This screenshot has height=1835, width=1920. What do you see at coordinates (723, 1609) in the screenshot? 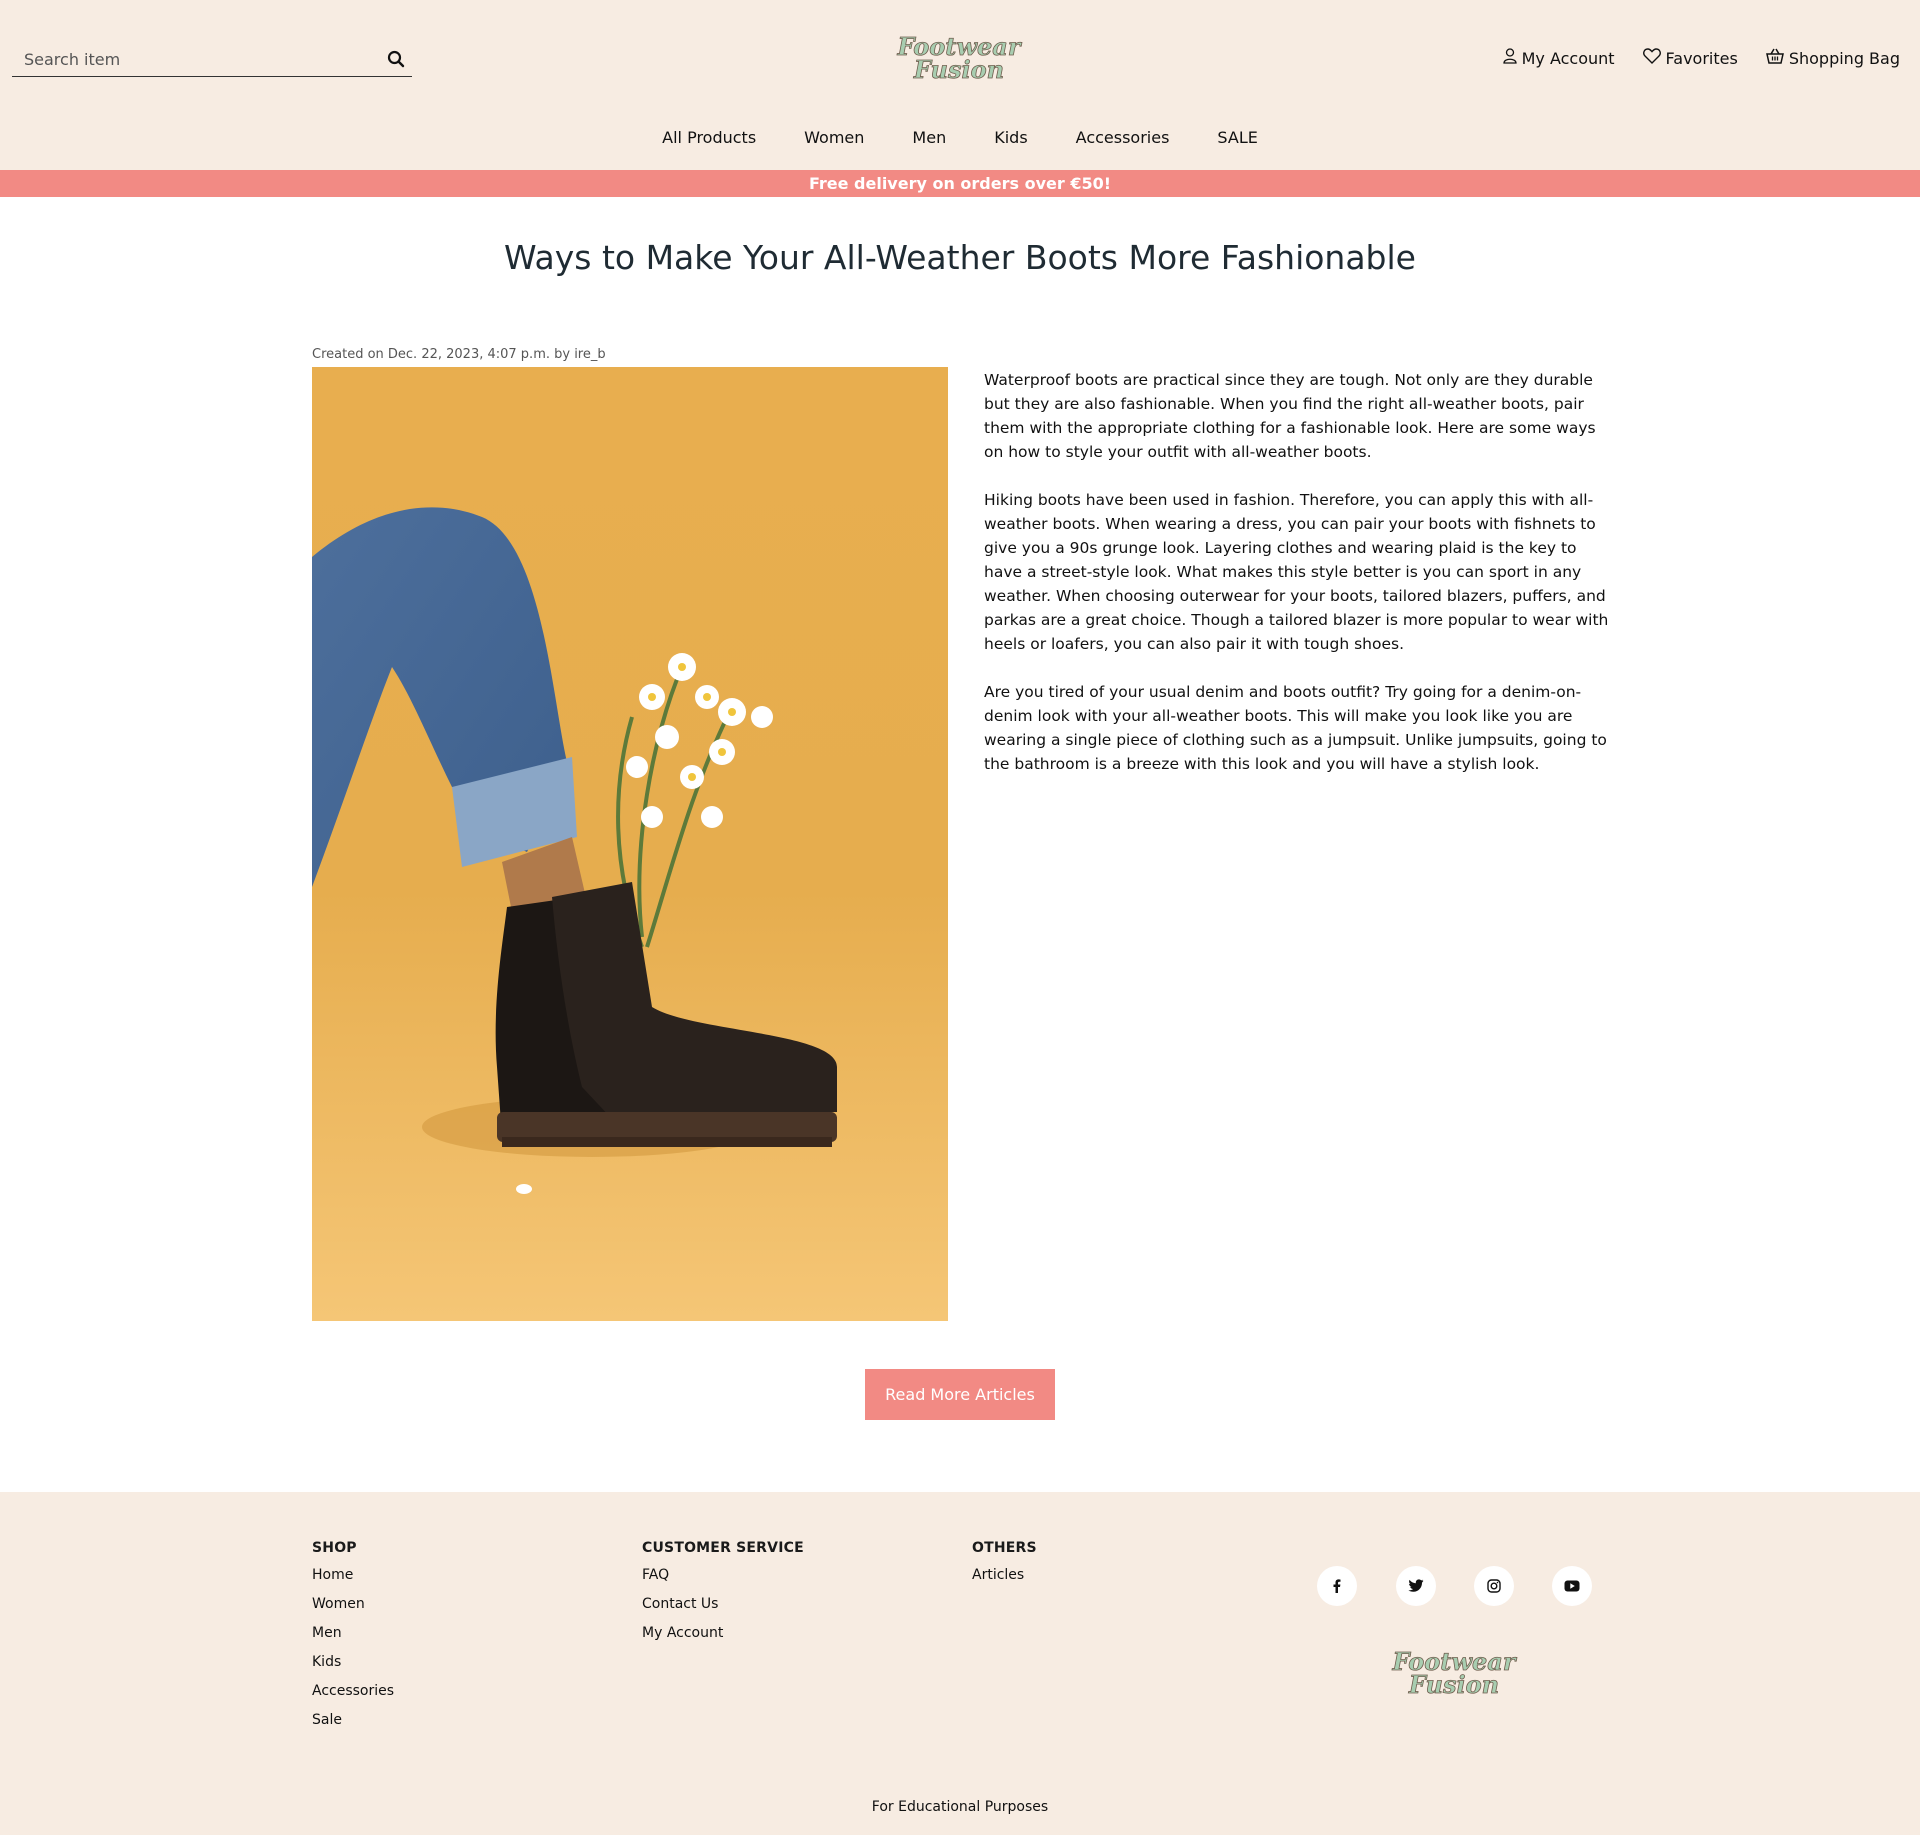
I see `footer-link-contact-us: Contact Us` at bounding box center [723, 1609].